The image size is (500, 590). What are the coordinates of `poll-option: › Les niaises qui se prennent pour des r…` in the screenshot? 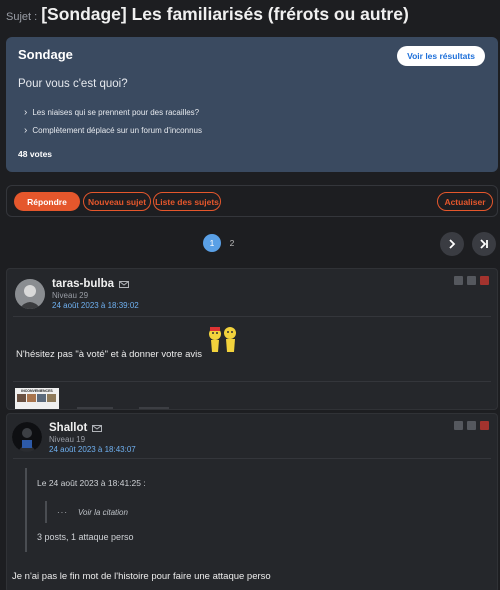 It's located at (111, 112).